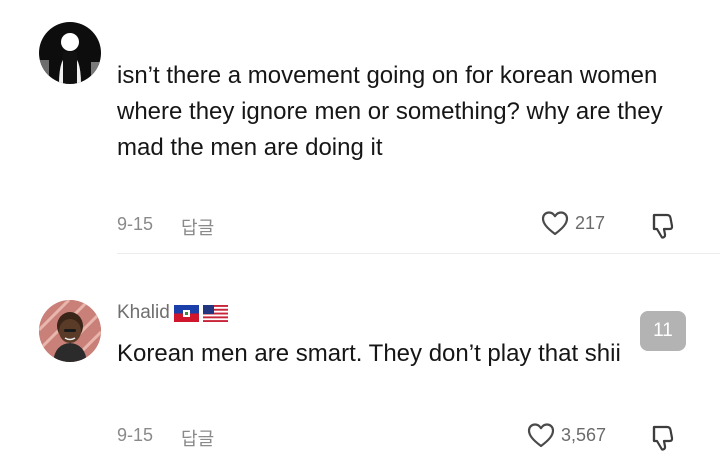 The height and width of the screenshot is (473, 720). Describe the element at coordinates (172, 313) in the screenshot. I see `username: Khalid` at that location.